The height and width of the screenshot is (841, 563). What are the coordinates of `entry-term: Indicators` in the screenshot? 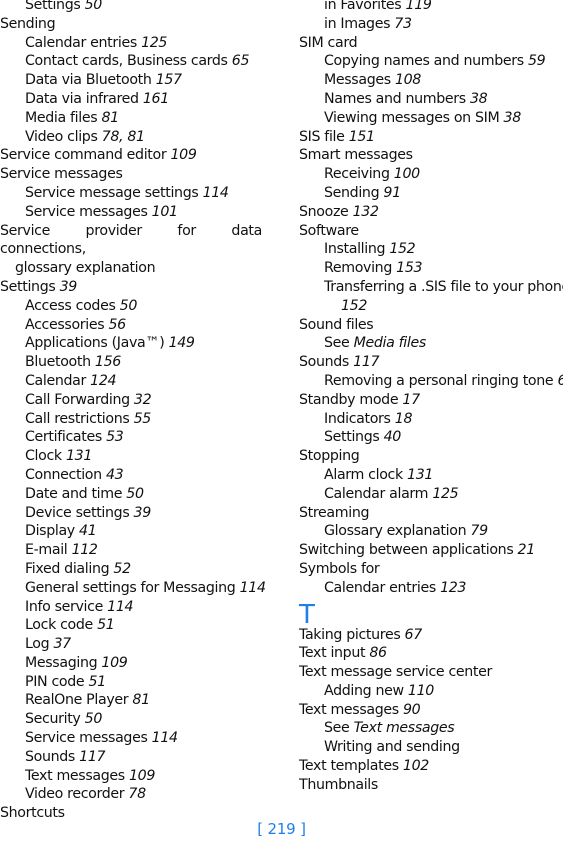 It's located at (357, 418).